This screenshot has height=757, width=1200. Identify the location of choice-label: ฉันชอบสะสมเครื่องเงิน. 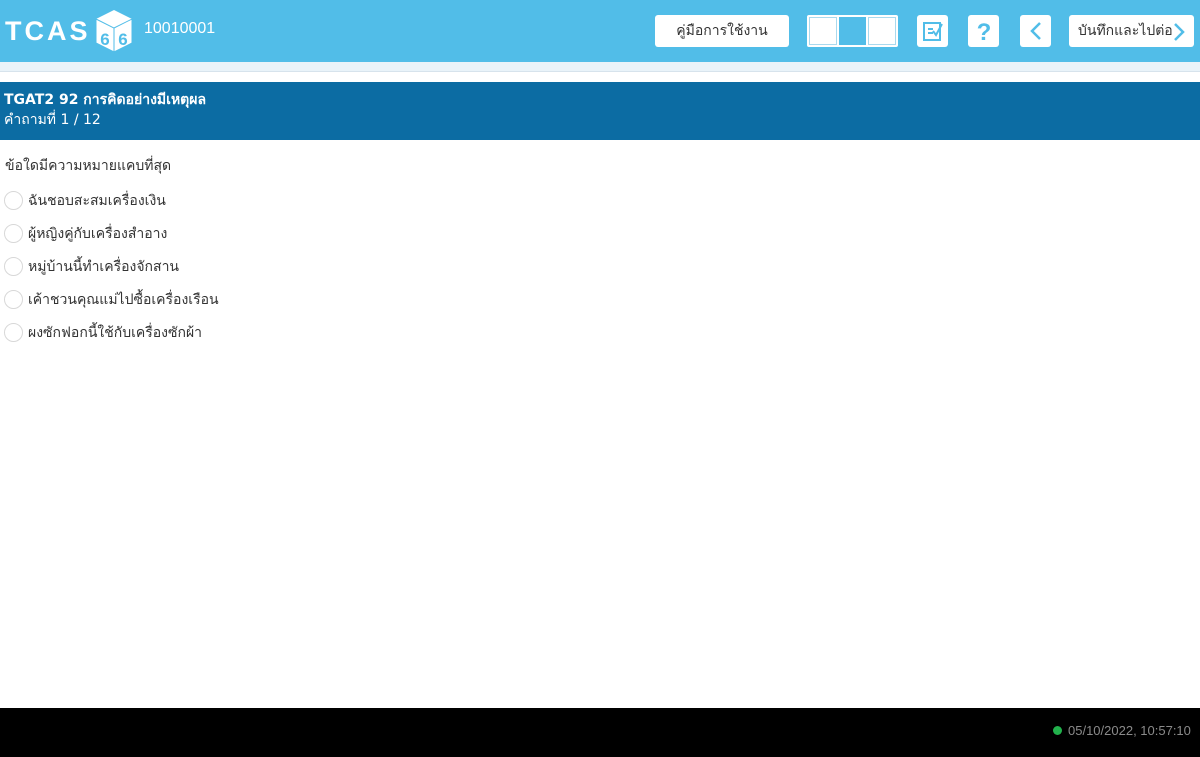
(97, 200).